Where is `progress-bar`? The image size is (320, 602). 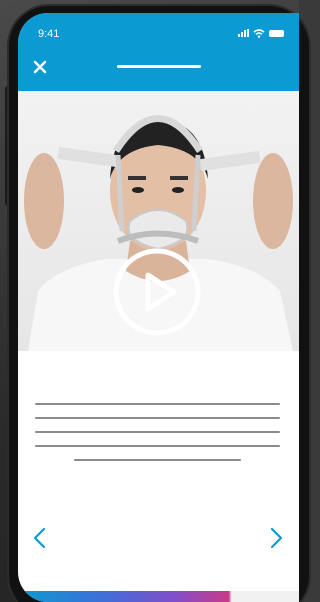 progress-bar is located at coordinates (158, 596).